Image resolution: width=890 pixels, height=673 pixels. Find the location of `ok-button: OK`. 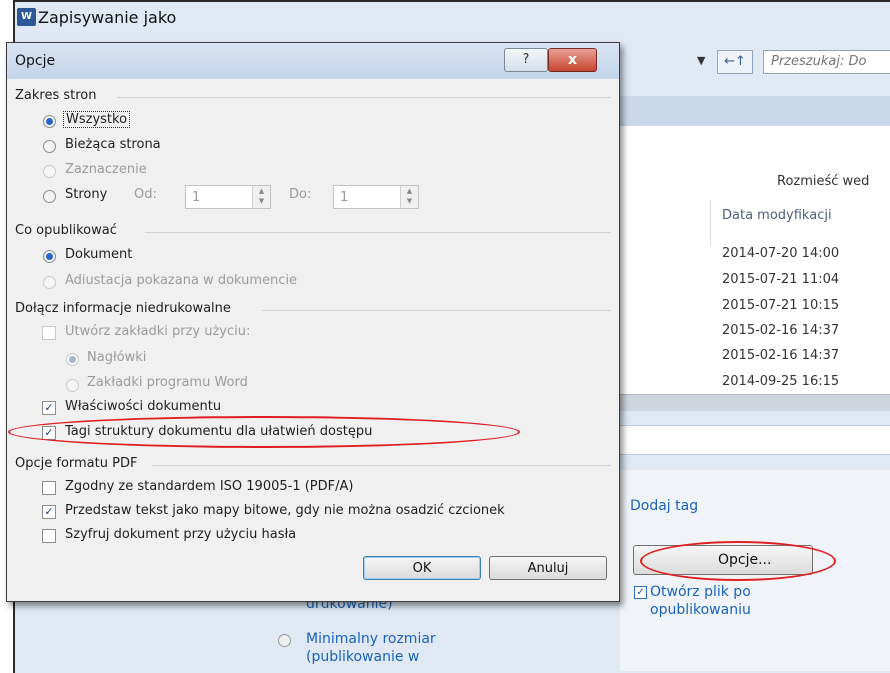

ok-button: OK is located at coordinates (422, 568).